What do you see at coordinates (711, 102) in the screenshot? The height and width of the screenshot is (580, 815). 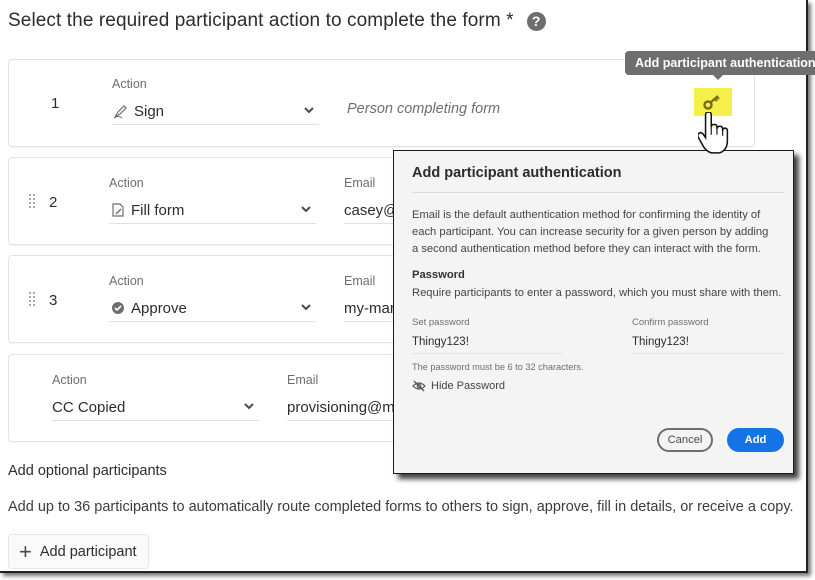 I see `key-icon` at bounding box center [711, 102].